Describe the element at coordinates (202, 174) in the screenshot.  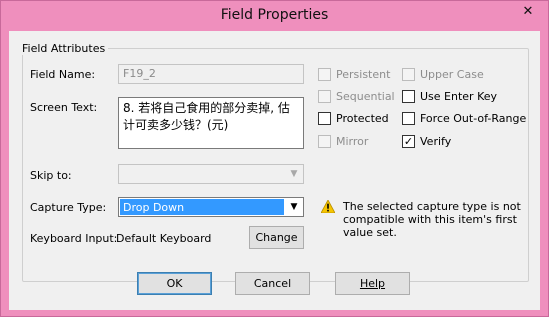
I see `skip-to-value` at that location.